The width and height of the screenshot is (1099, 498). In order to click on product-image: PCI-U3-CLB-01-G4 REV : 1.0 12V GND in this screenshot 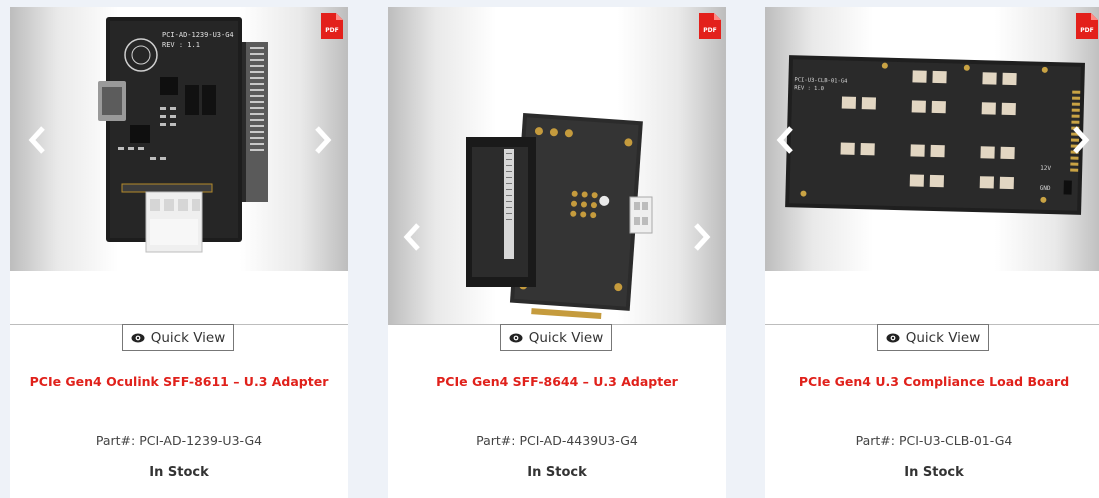, I will do `click(935, 135)`.